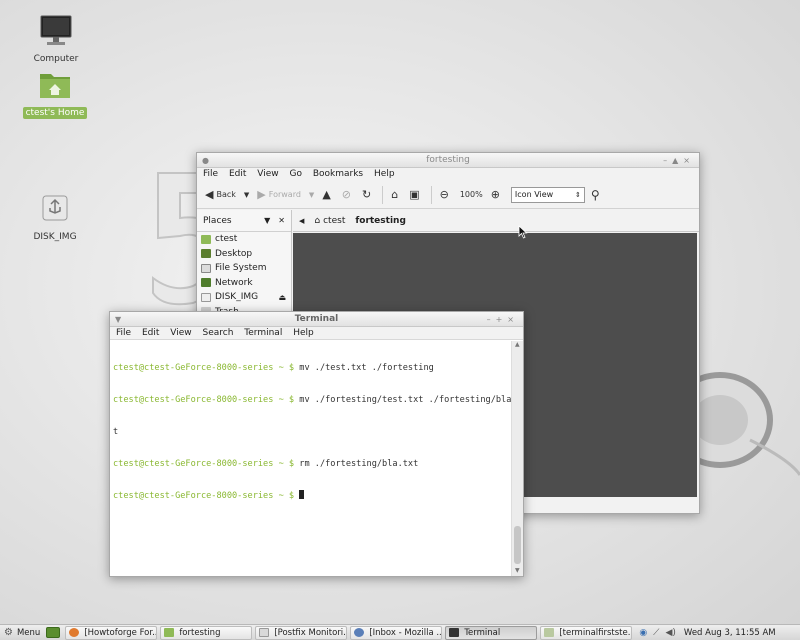 This screenshot has height=640, width=800. What do you see at coordinates (517, 344) in the screenshot?
I see `scroll-up-icon: ▲` at bounding box center [517, 344].